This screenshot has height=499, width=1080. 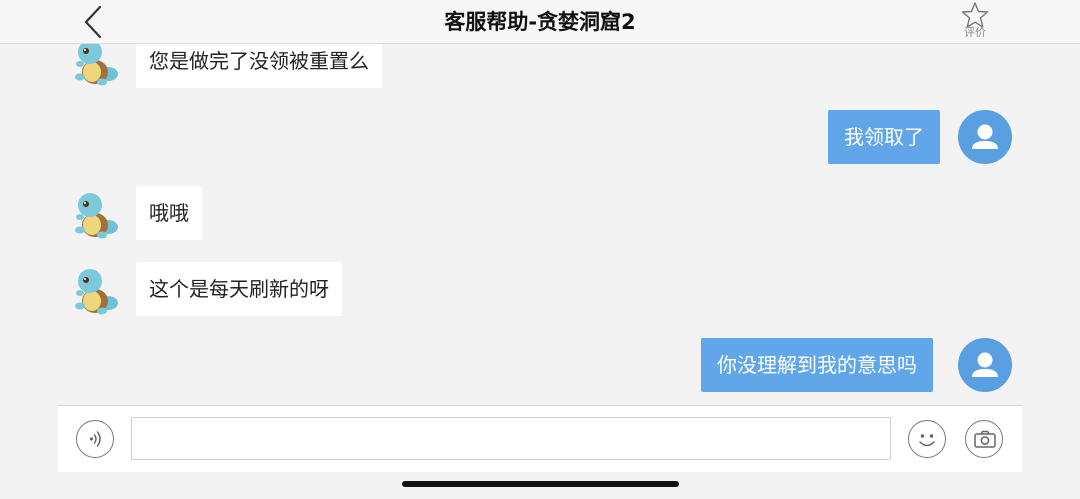 I want to click on star-outline-icon, so click(x=975, y=15).